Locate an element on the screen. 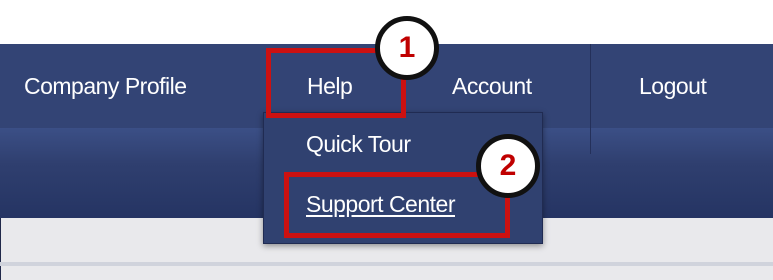 This screenshot has width=773, height=280. step-2-badge: 2 is located at coordinates (508, 166).